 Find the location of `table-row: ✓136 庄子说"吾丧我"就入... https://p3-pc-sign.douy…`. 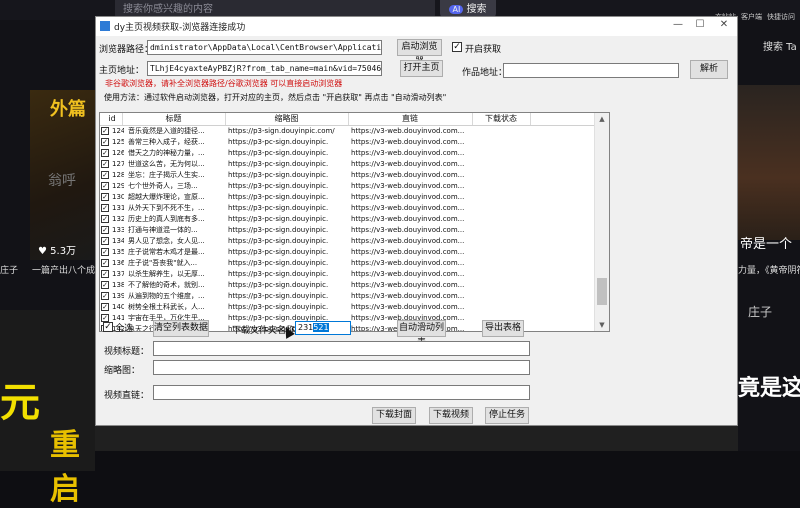

table-row: ✓136 庄子说"吾丧我"就入... https://p3-pc-sign.douy… is located at coordinates (347, 263).